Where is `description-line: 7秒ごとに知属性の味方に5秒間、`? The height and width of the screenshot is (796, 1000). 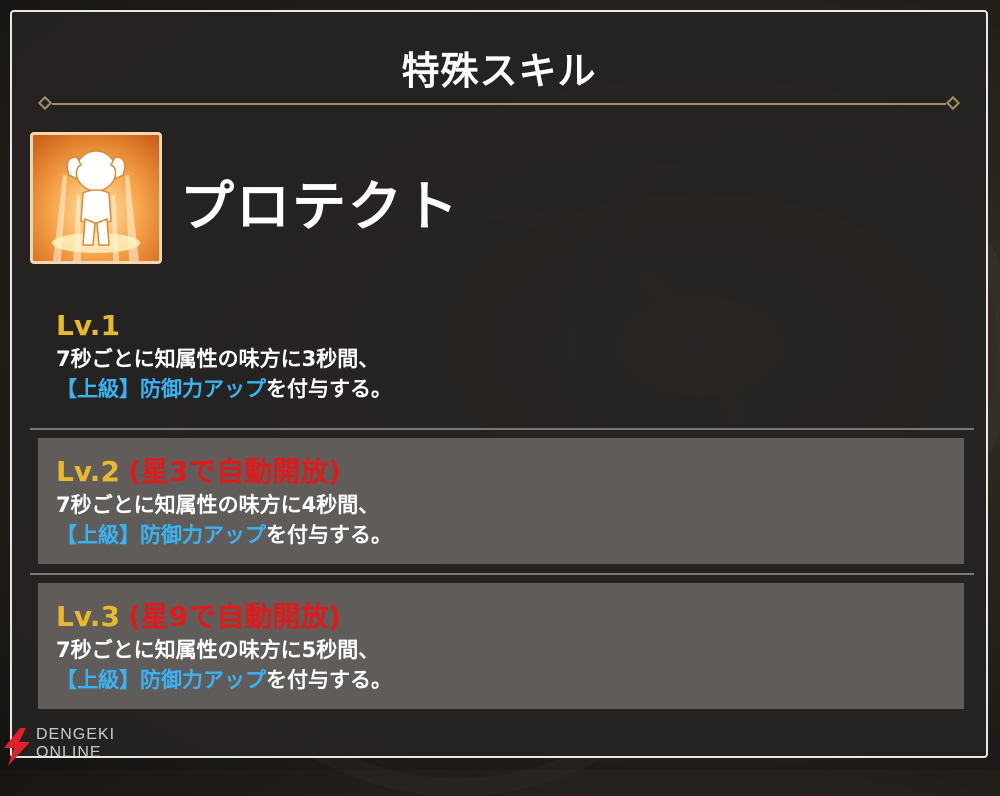
description-line: 7秒ごとに知属性の味方に5秒間、 is located at coordinates (218, 650).